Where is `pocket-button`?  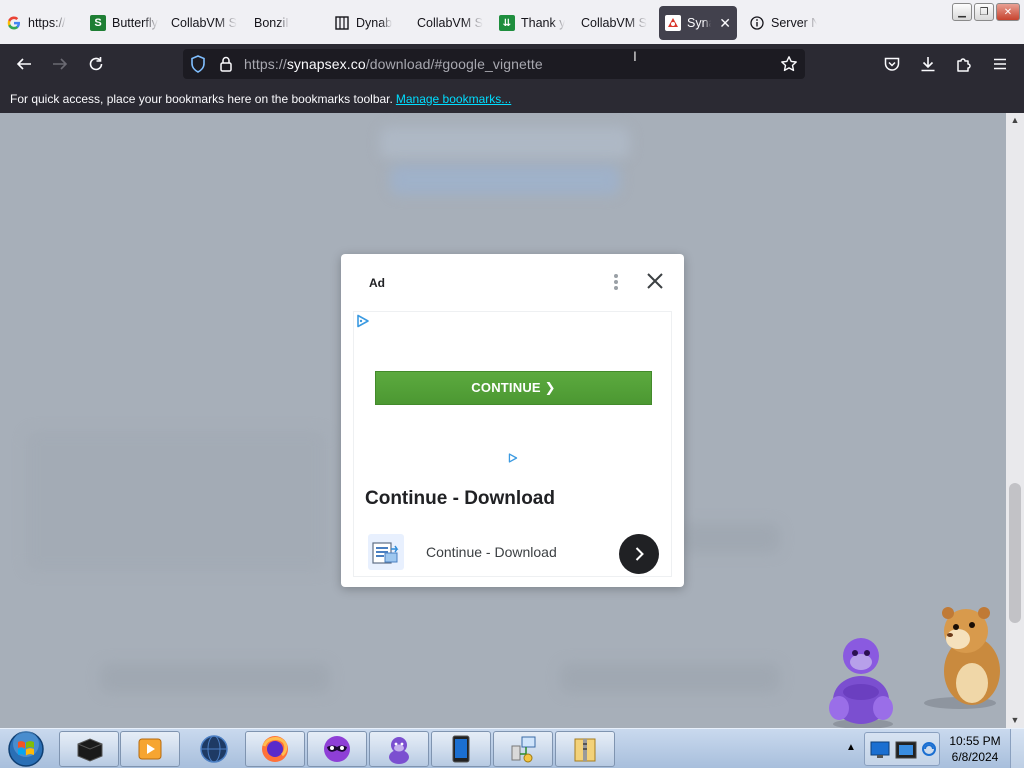
pocket-button is located at coordinates (892, 64).